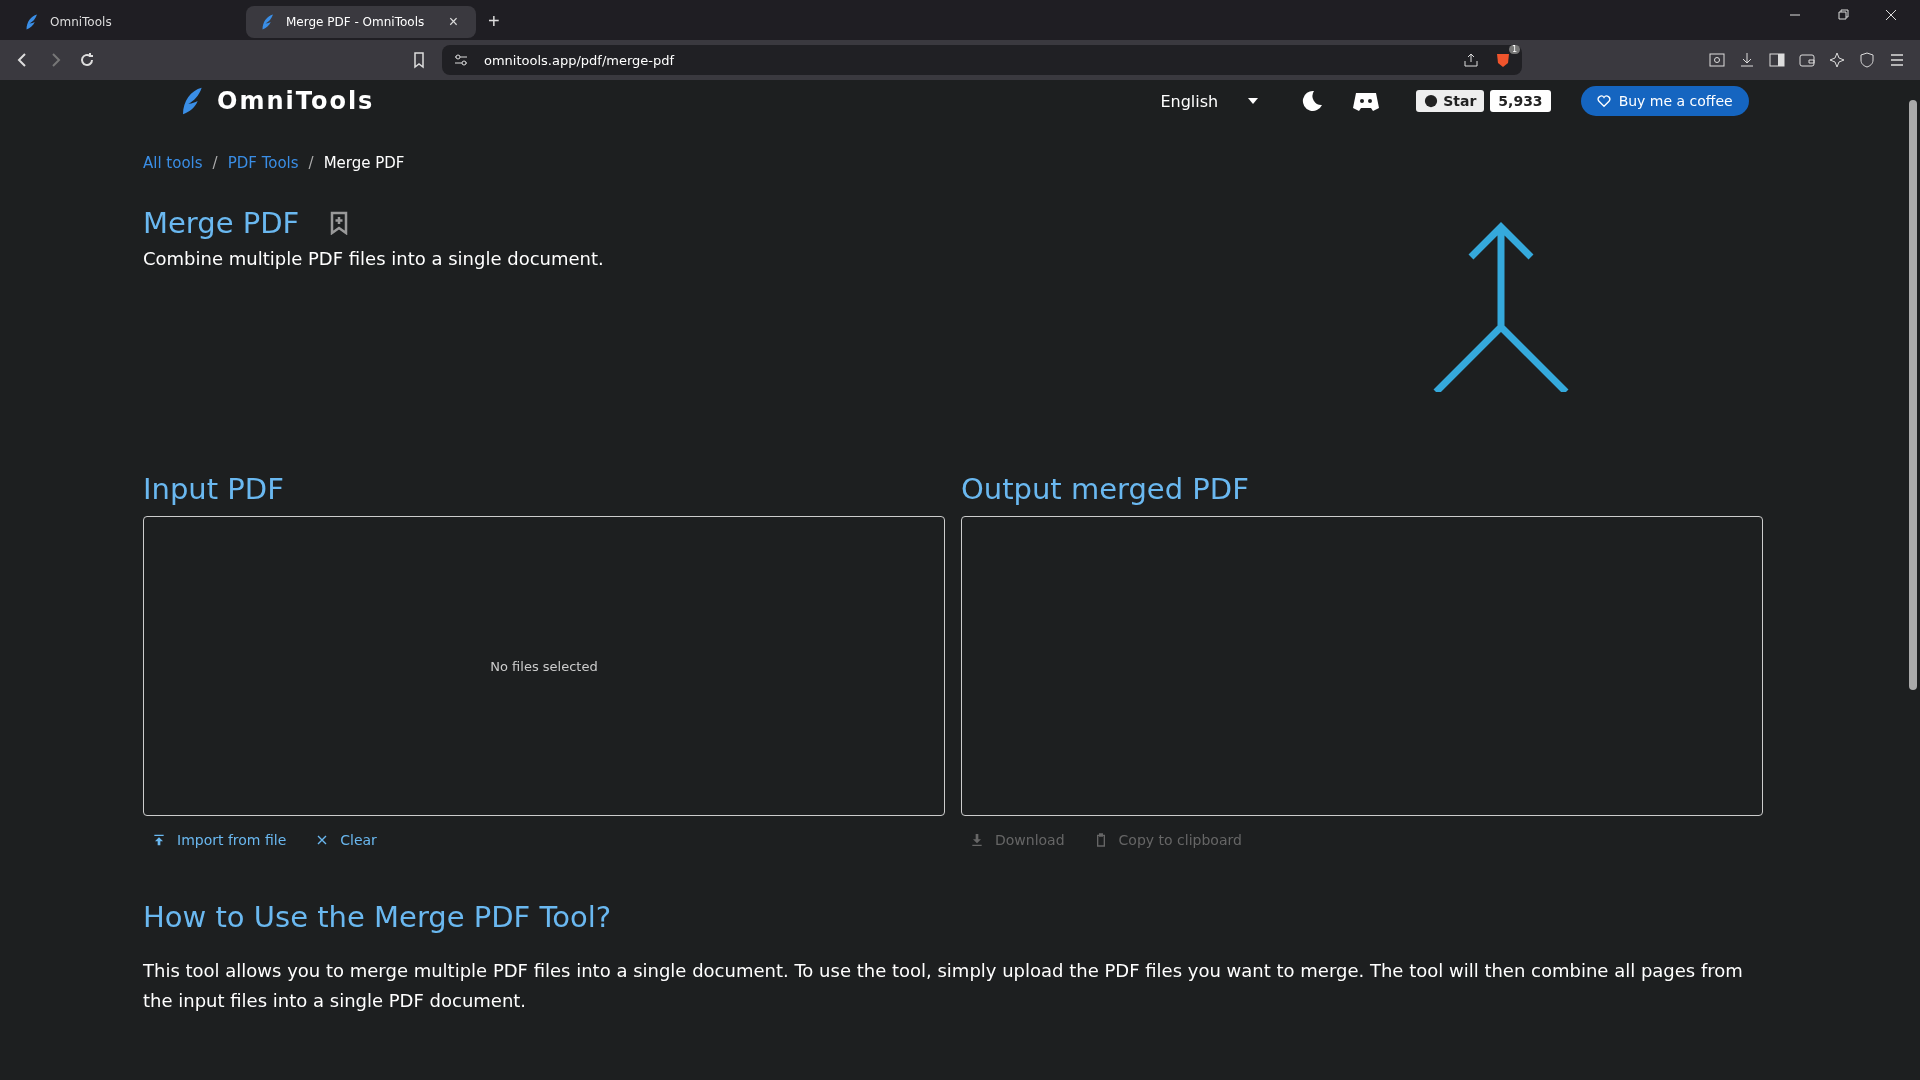  What do you see at coordinates (1366, 101) in the screenshot?
I see `chat-bot-icon` at bounding box center [1366, 101].